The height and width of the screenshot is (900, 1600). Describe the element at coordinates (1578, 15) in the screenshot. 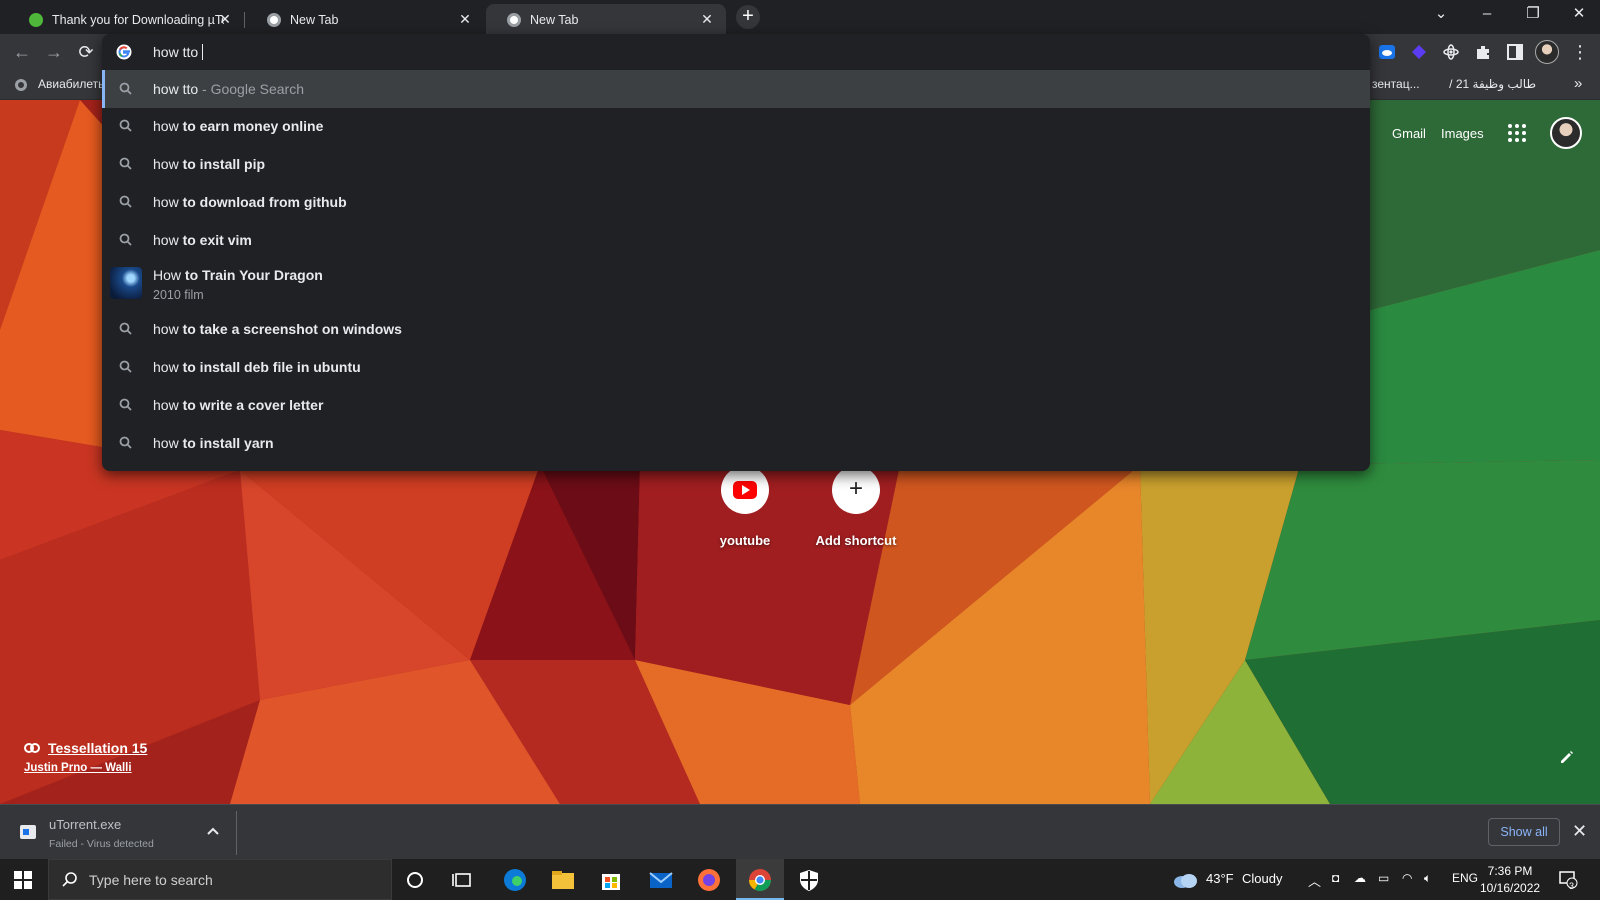

I see `close-window-button: ✕` at that location.